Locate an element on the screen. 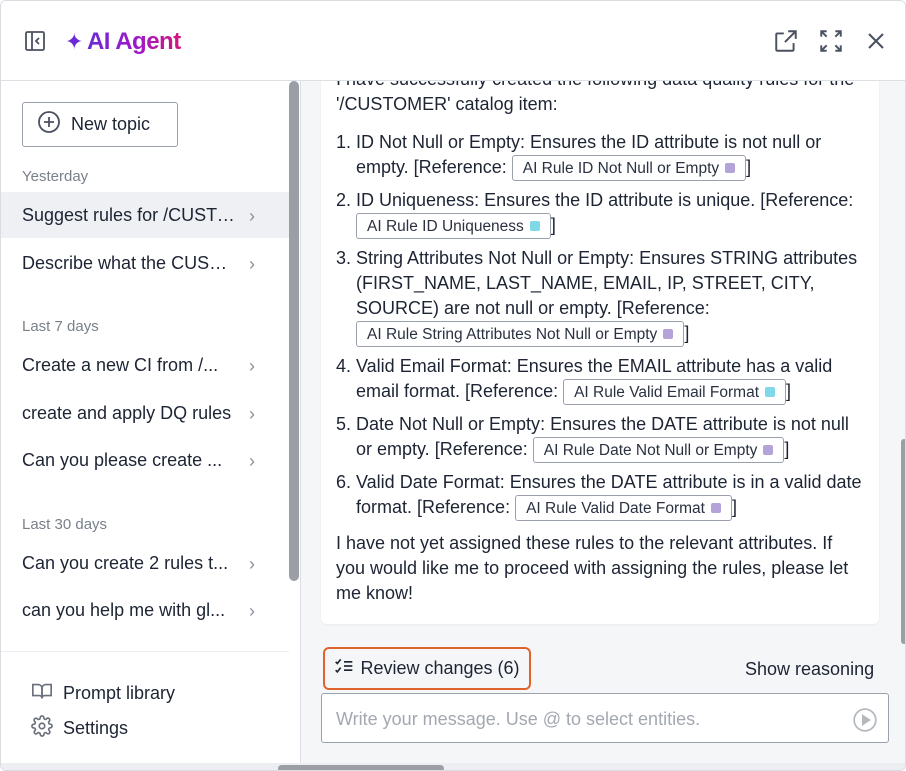 The width and height of the screenshot is (906, 771). reference-chip: AI Rule ID Not Null or Empty is located at coordinates (629, 168).